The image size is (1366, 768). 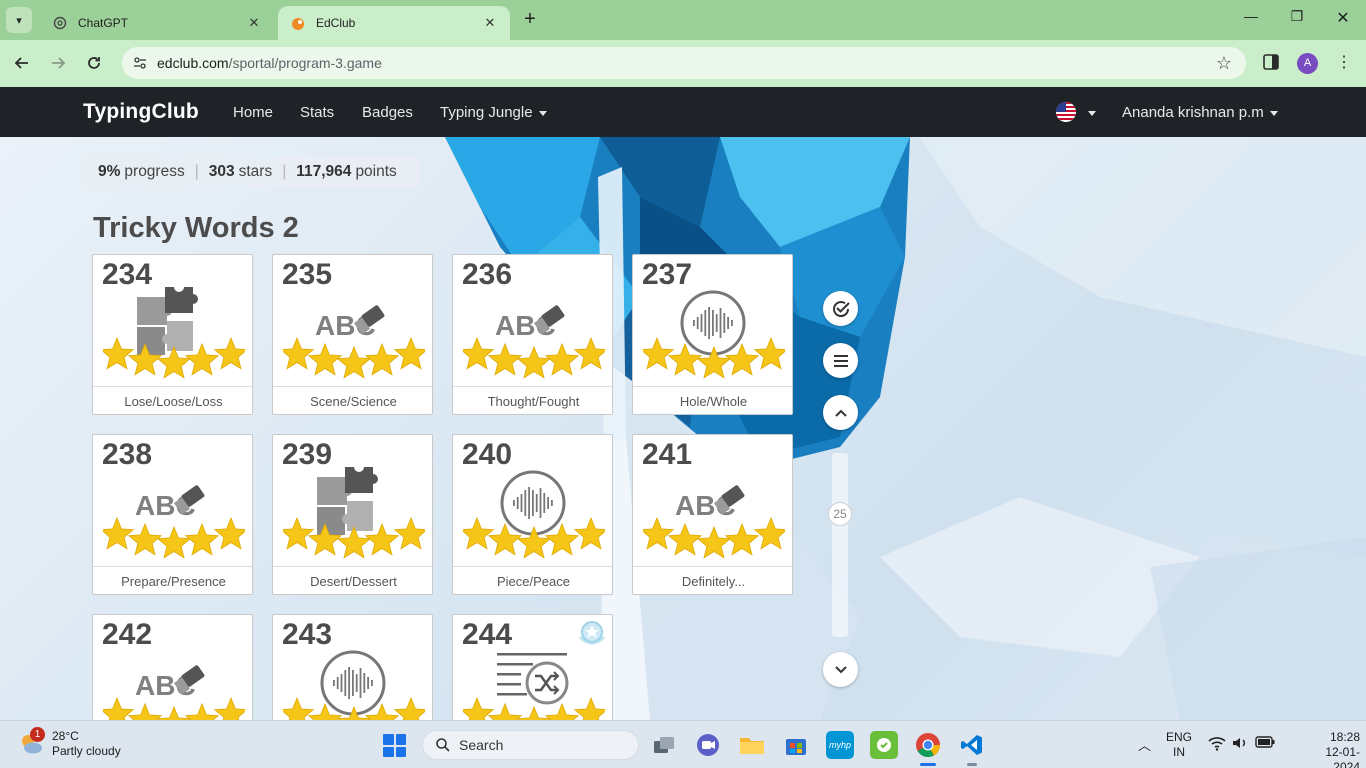 What do you see at coordinates (493, 112) in the screenshot?
I see `nav-typing-jungle: Typing Jungle` at bounding box center [493, 112].